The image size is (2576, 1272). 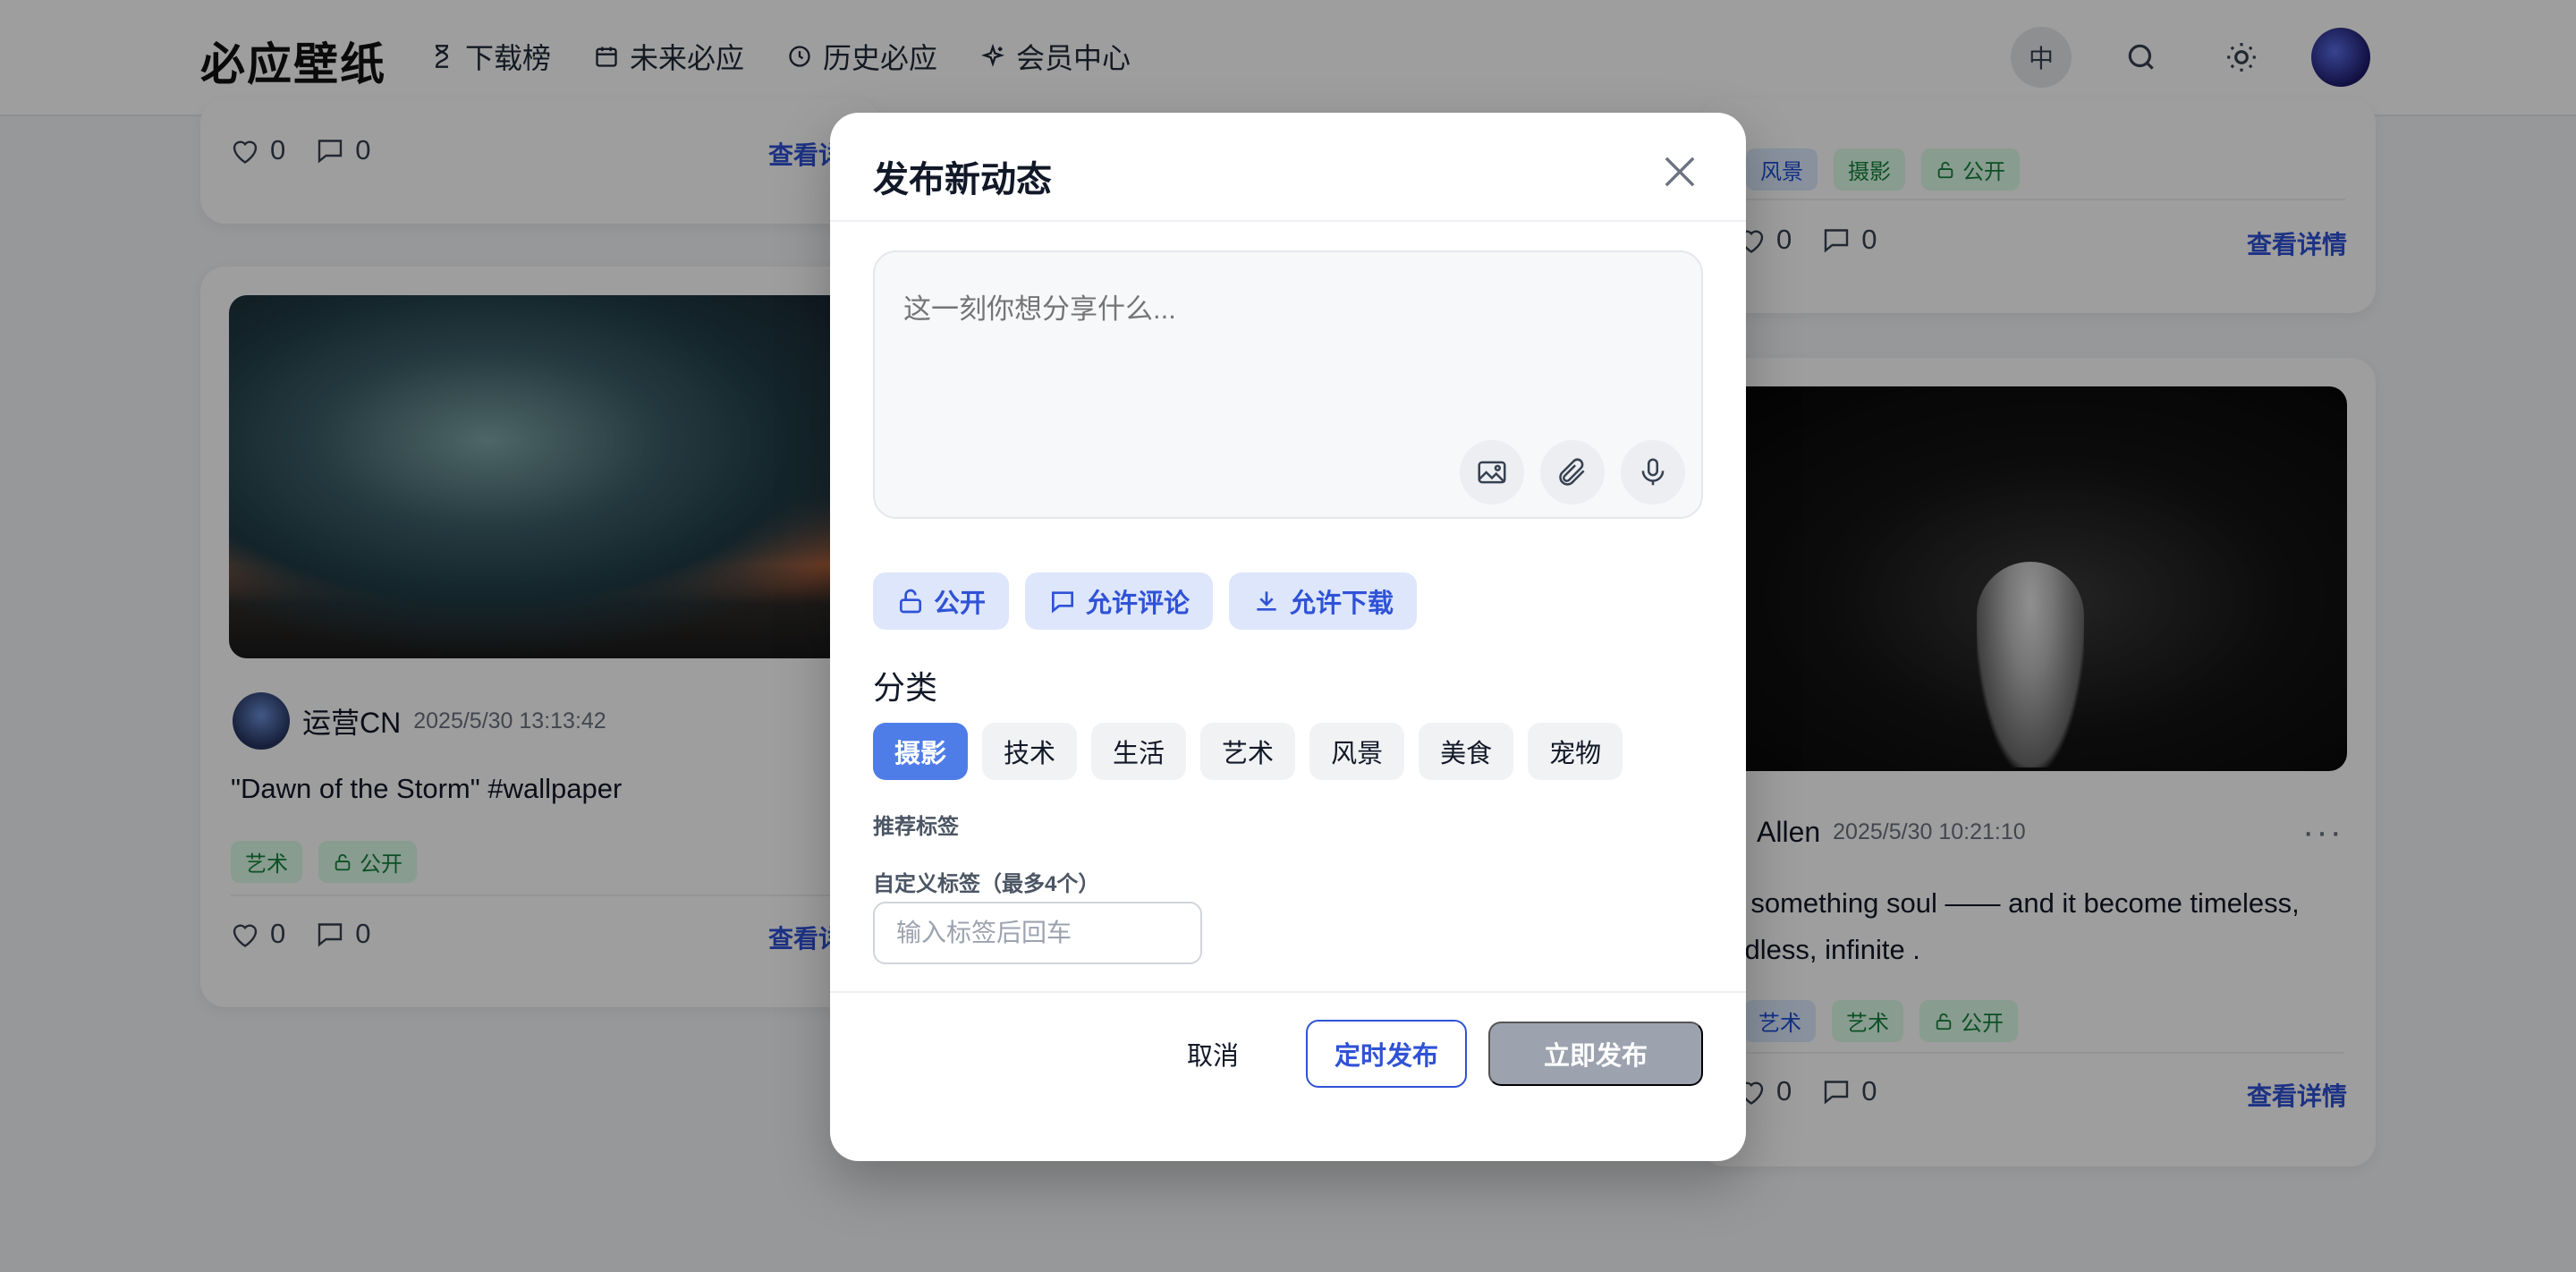 What do you see at coordinates (1139, 751) in the screenshot?
I see `category-chip-life: 生活` at bounding box center [1139, 751].